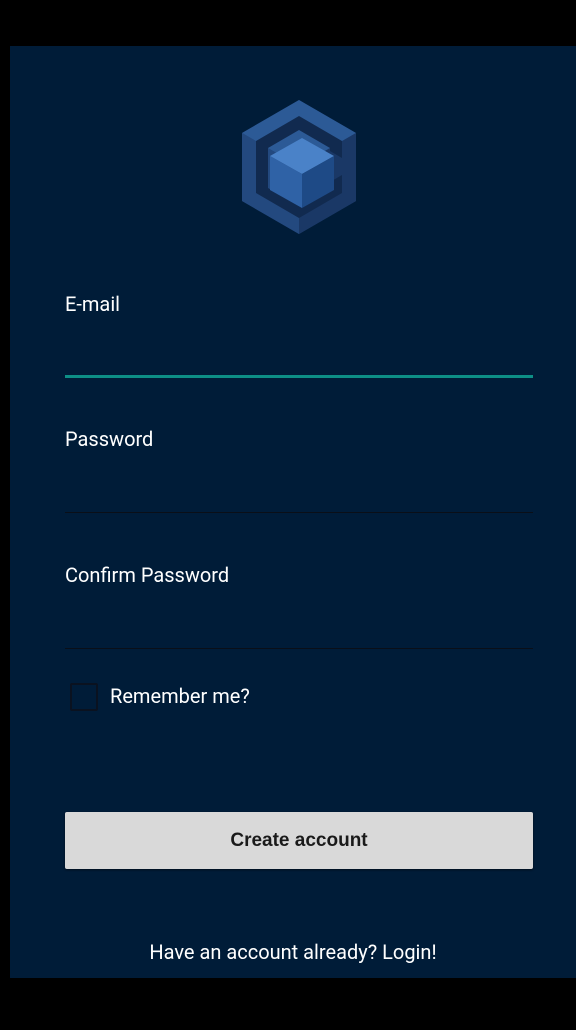 This screenshot has width=576, height=1030. I want to click on email-underline, so click(299, 376).